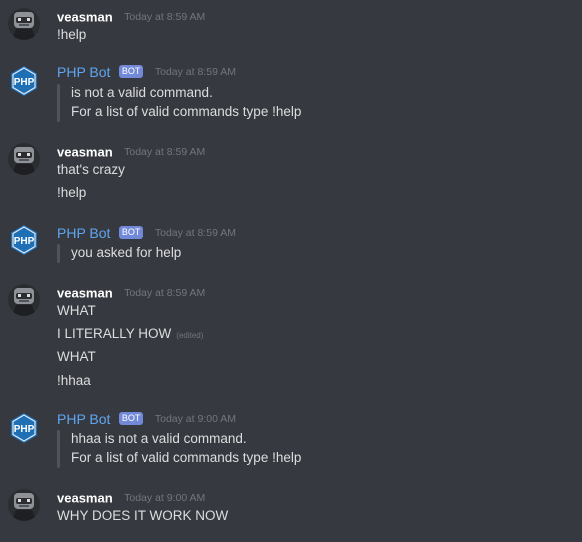 This screenshot has height=542, width=582. Describe the element at coordinates (91, 169) in the screenshot. I see `message-text: that's crazy` at that location.